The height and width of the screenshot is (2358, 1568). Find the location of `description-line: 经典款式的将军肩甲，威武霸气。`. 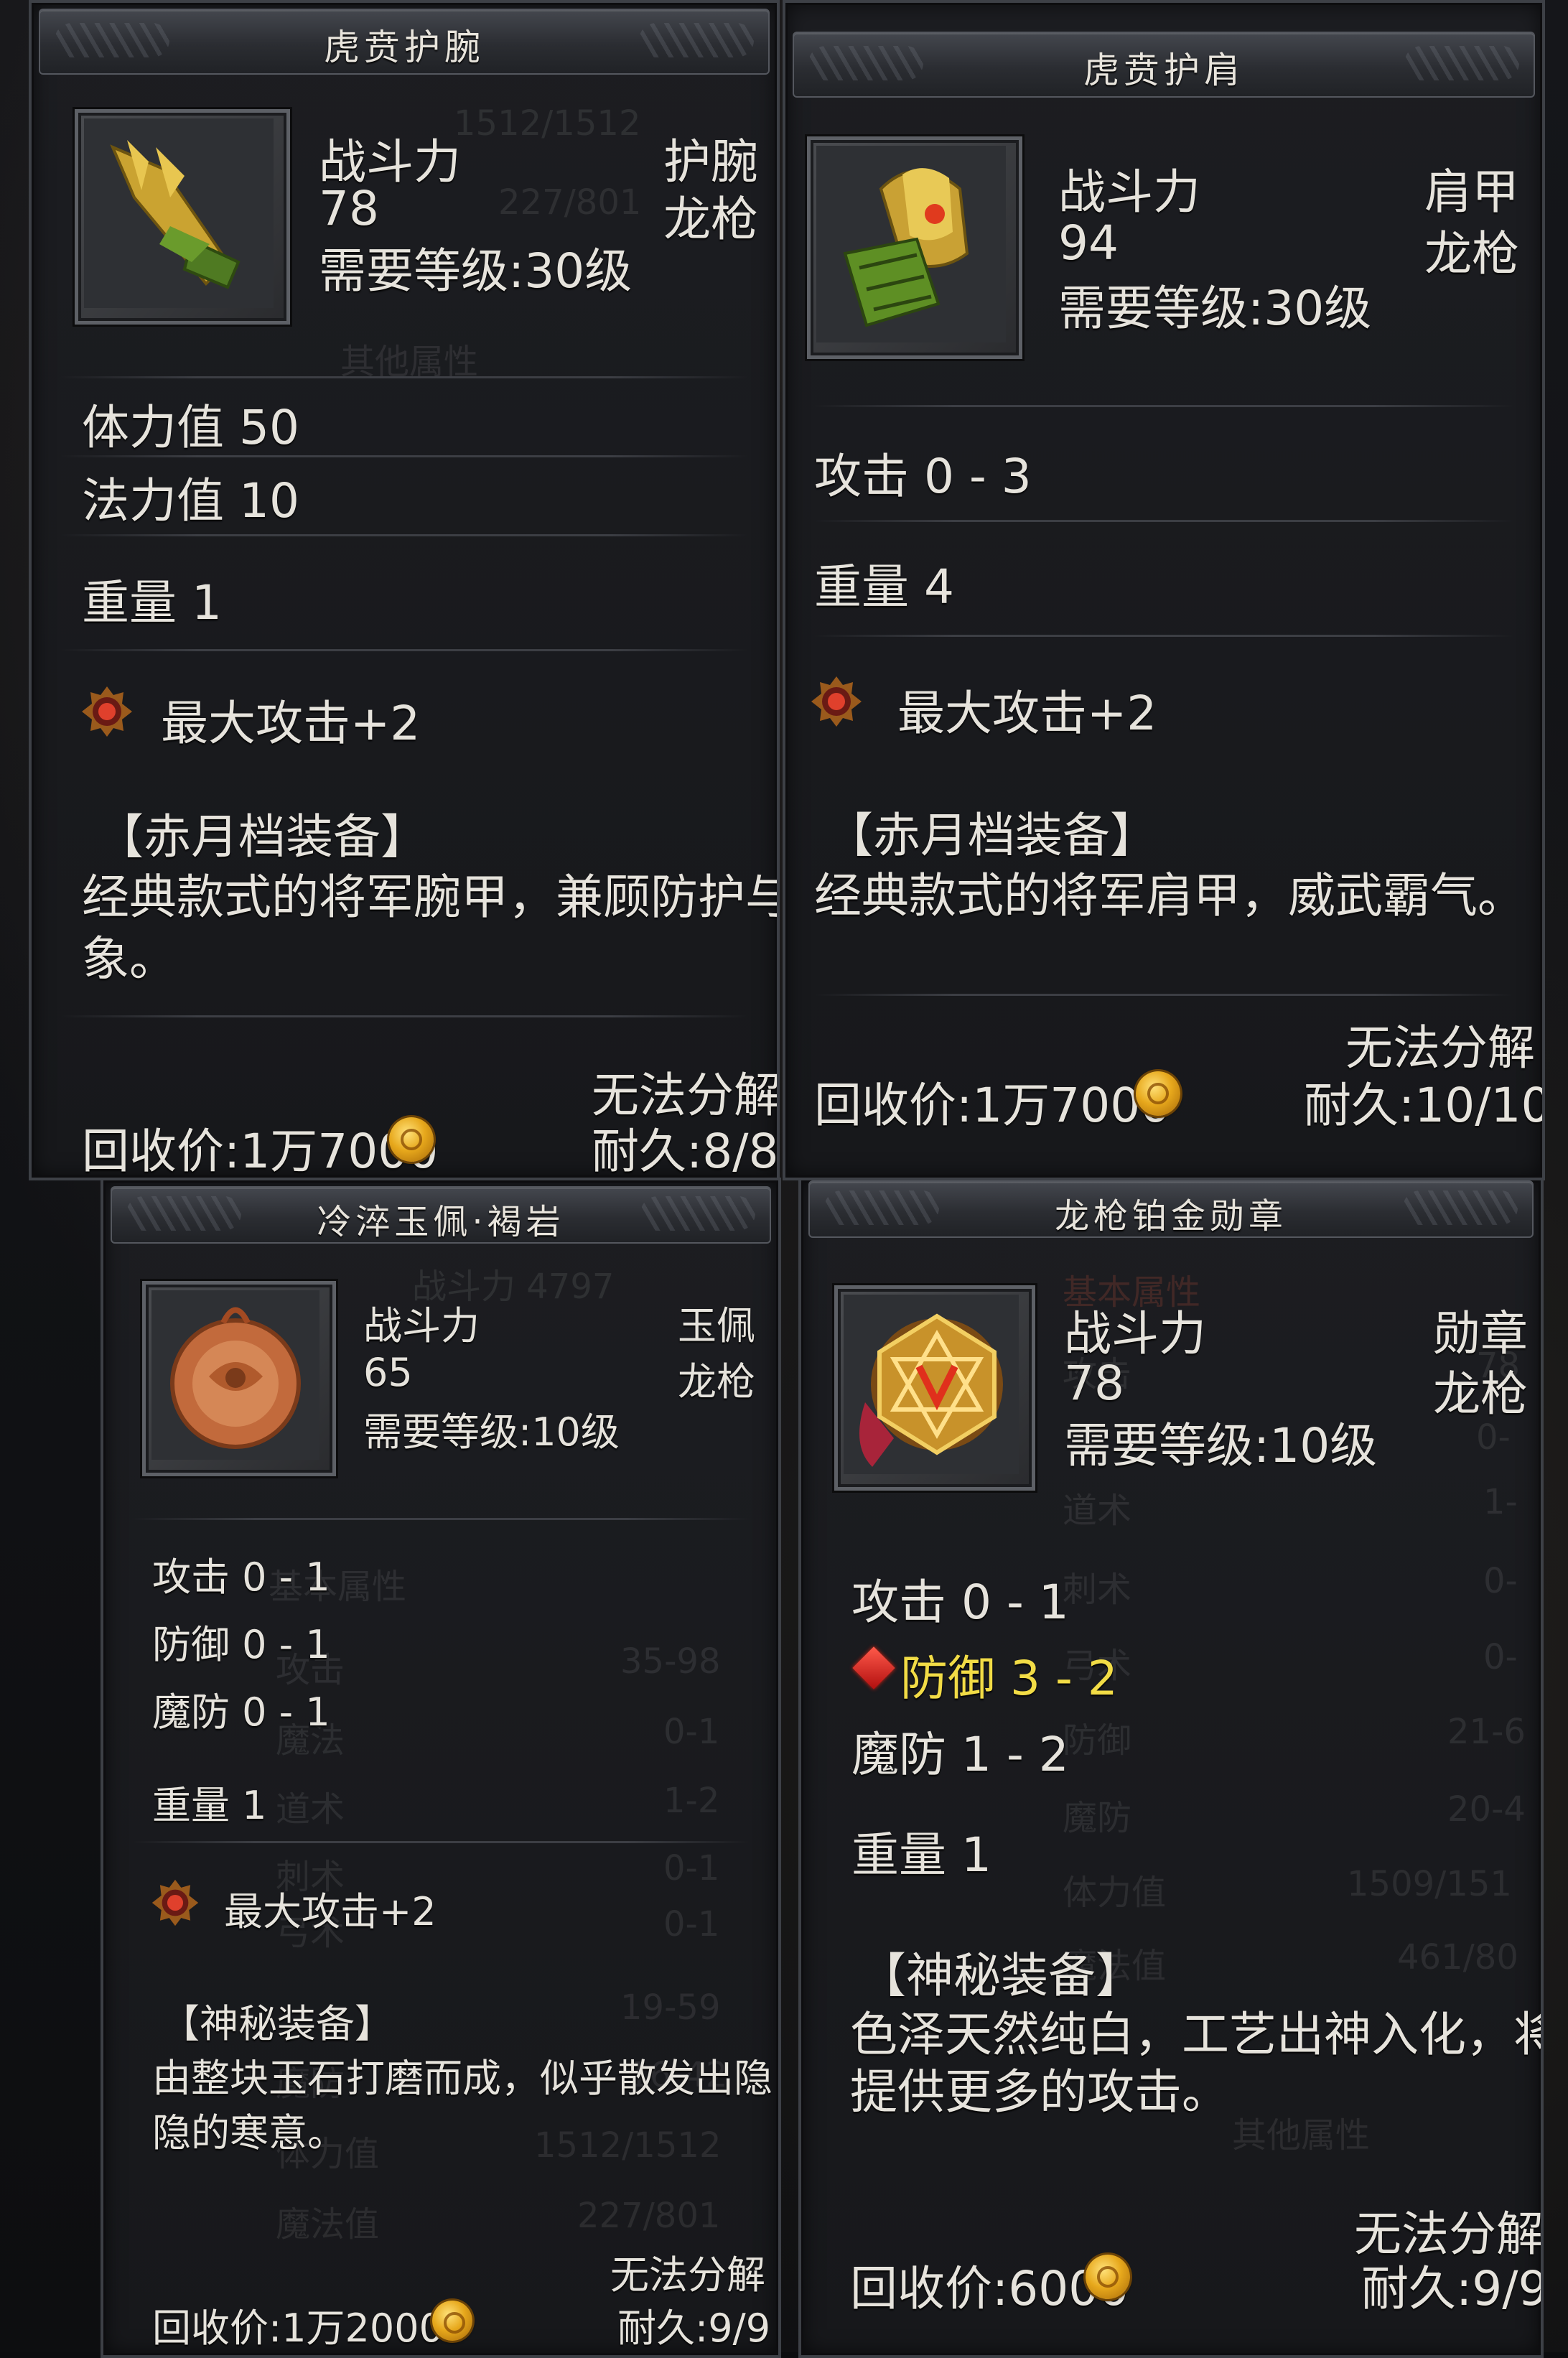

description-line: 经典款式的将军肩甲，威武霸气。 is located at coordinates (1169, 895).